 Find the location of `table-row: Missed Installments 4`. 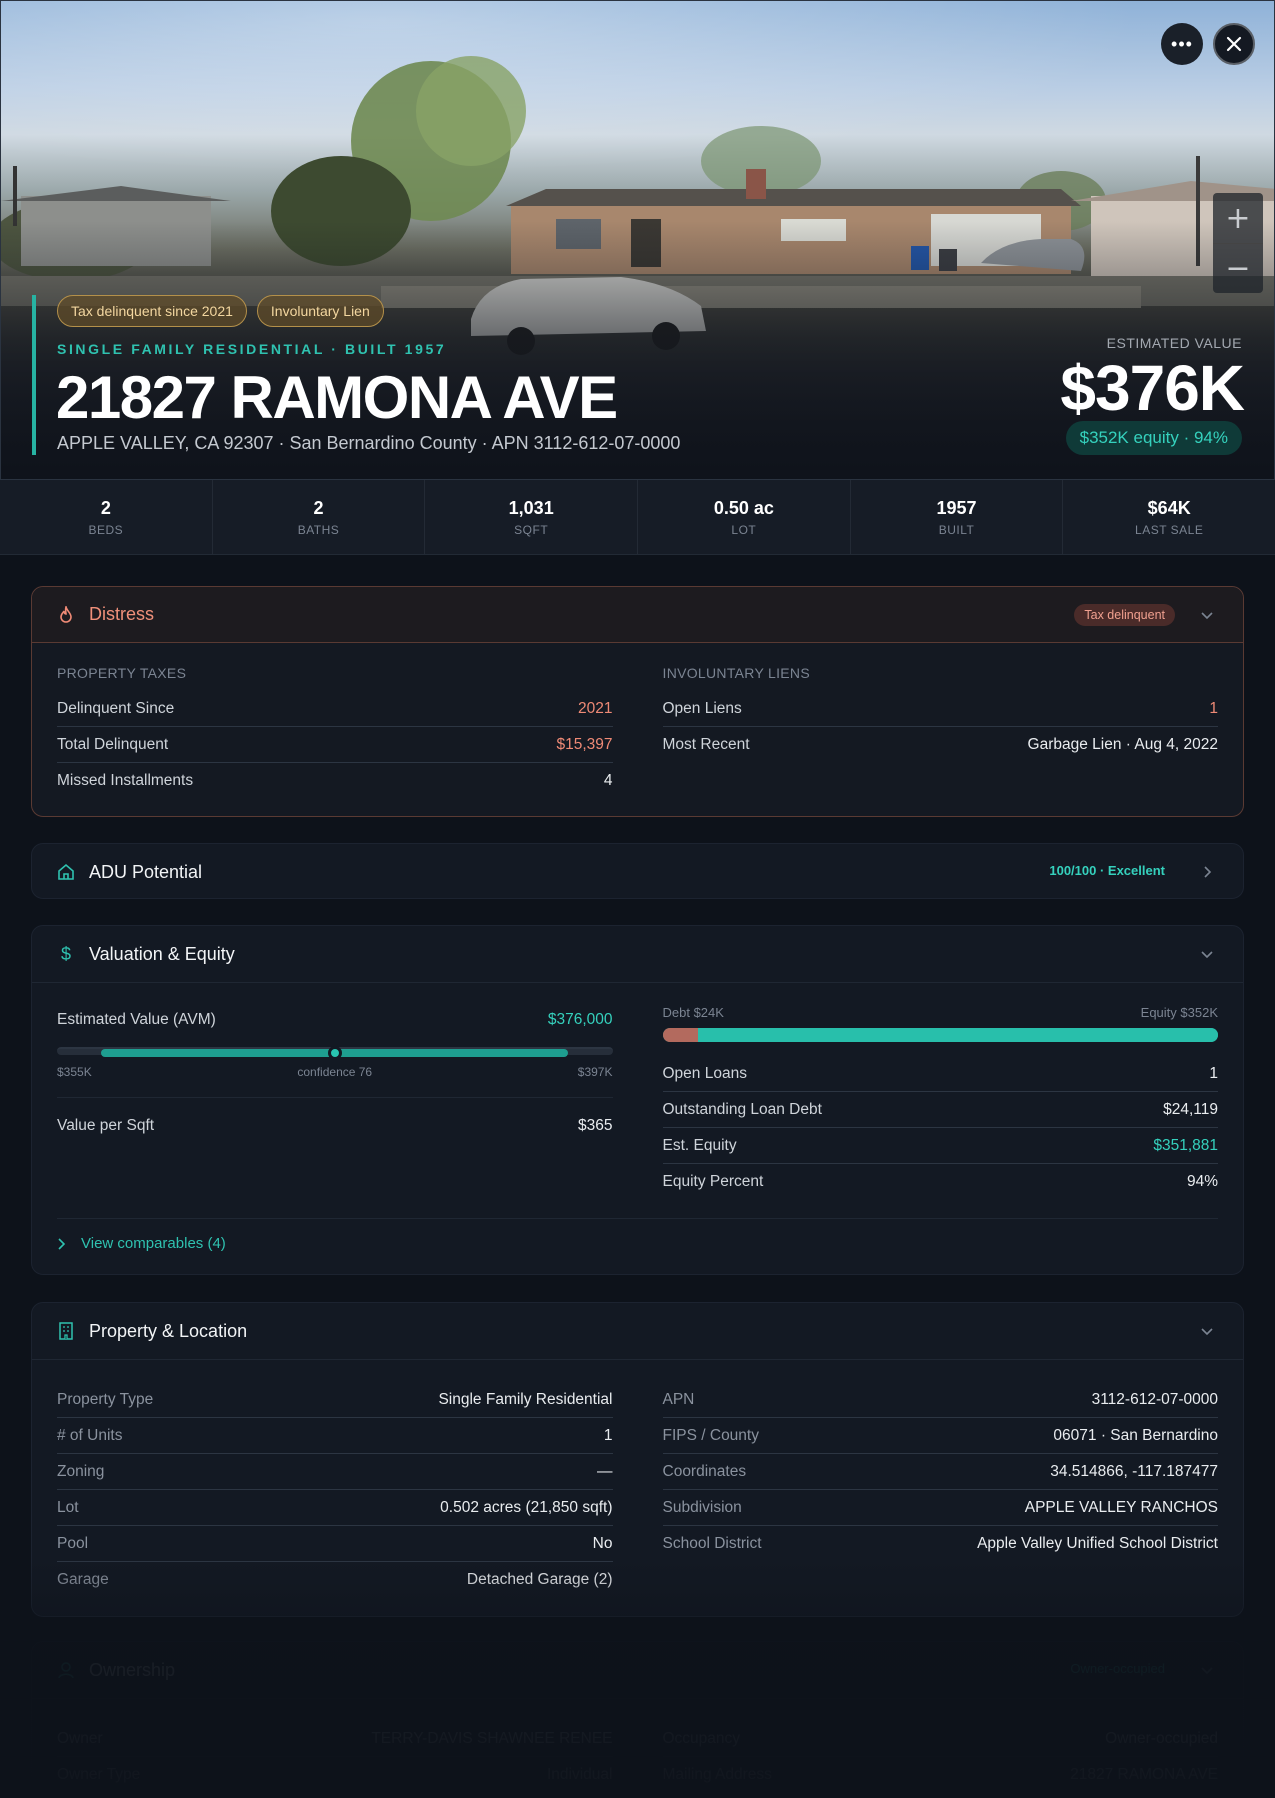

table-row: Missed Installments 4 is located at coordinates (335, 781).